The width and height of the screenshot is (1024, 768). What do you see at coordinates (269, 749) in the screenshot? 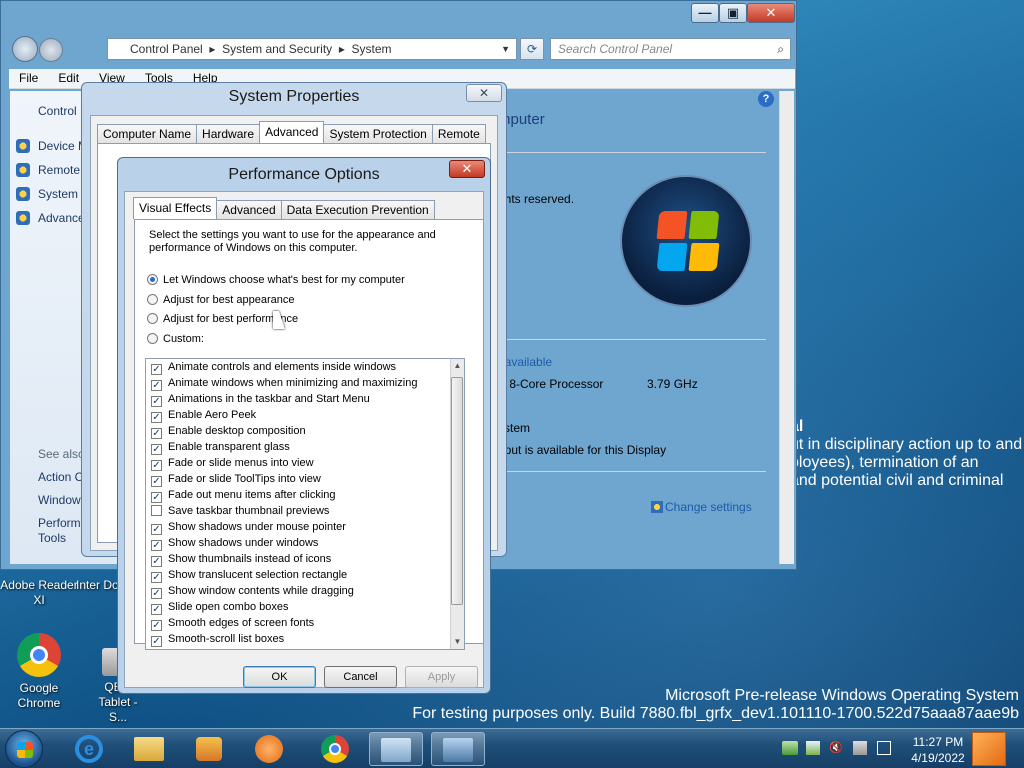
I see `taskbar-uc-browser` at bounding box center [269, 749].